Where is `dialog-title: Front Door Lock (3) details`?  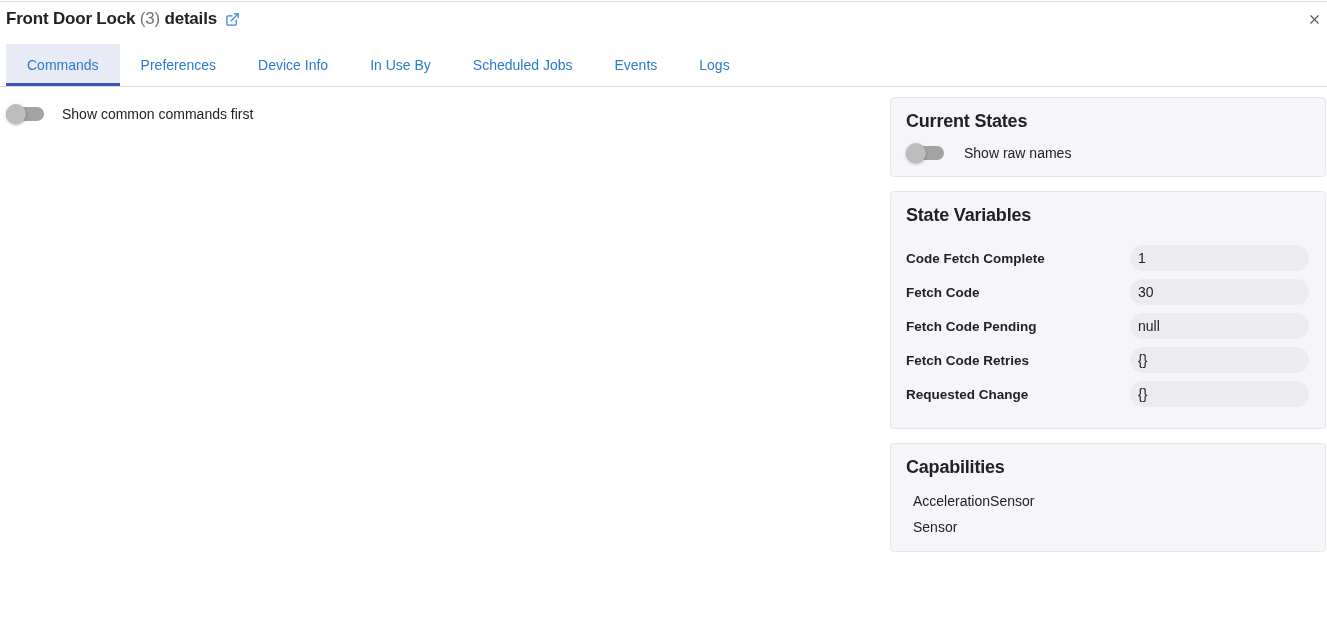
dialog-title: Front Door Lock (3) details is located at coordinates (111, 19).